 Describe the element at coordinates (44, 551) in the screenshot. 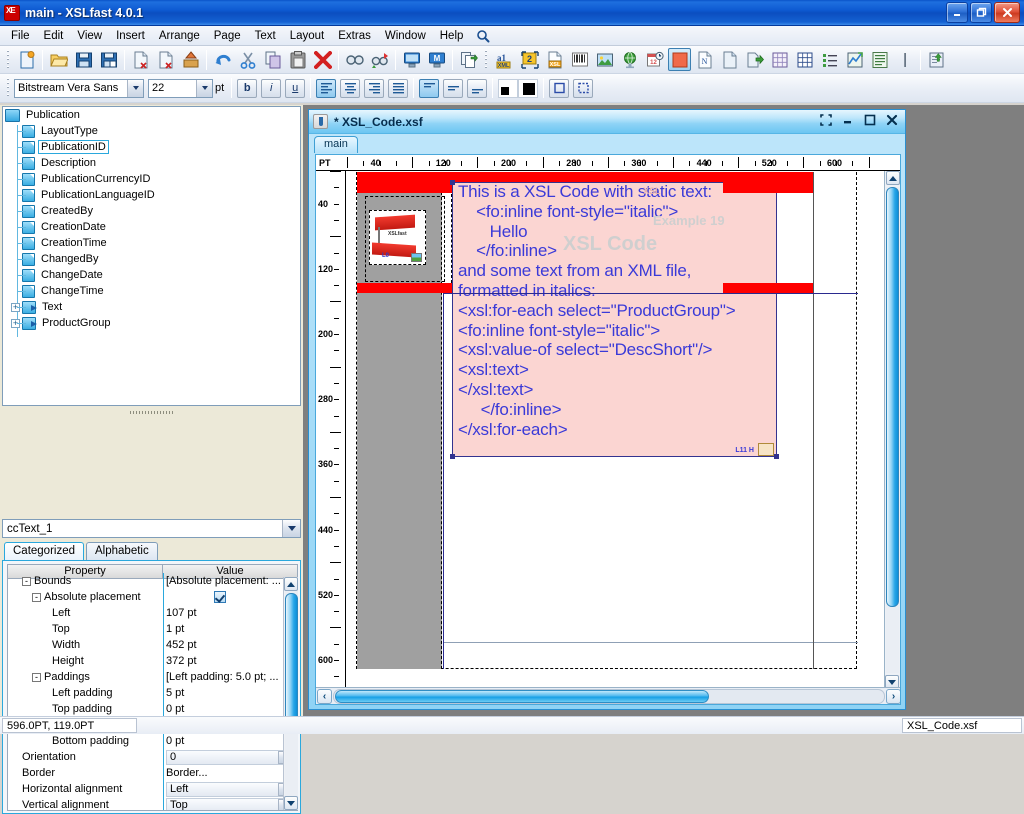

I see `tab-categorized: Categorized` at that location.